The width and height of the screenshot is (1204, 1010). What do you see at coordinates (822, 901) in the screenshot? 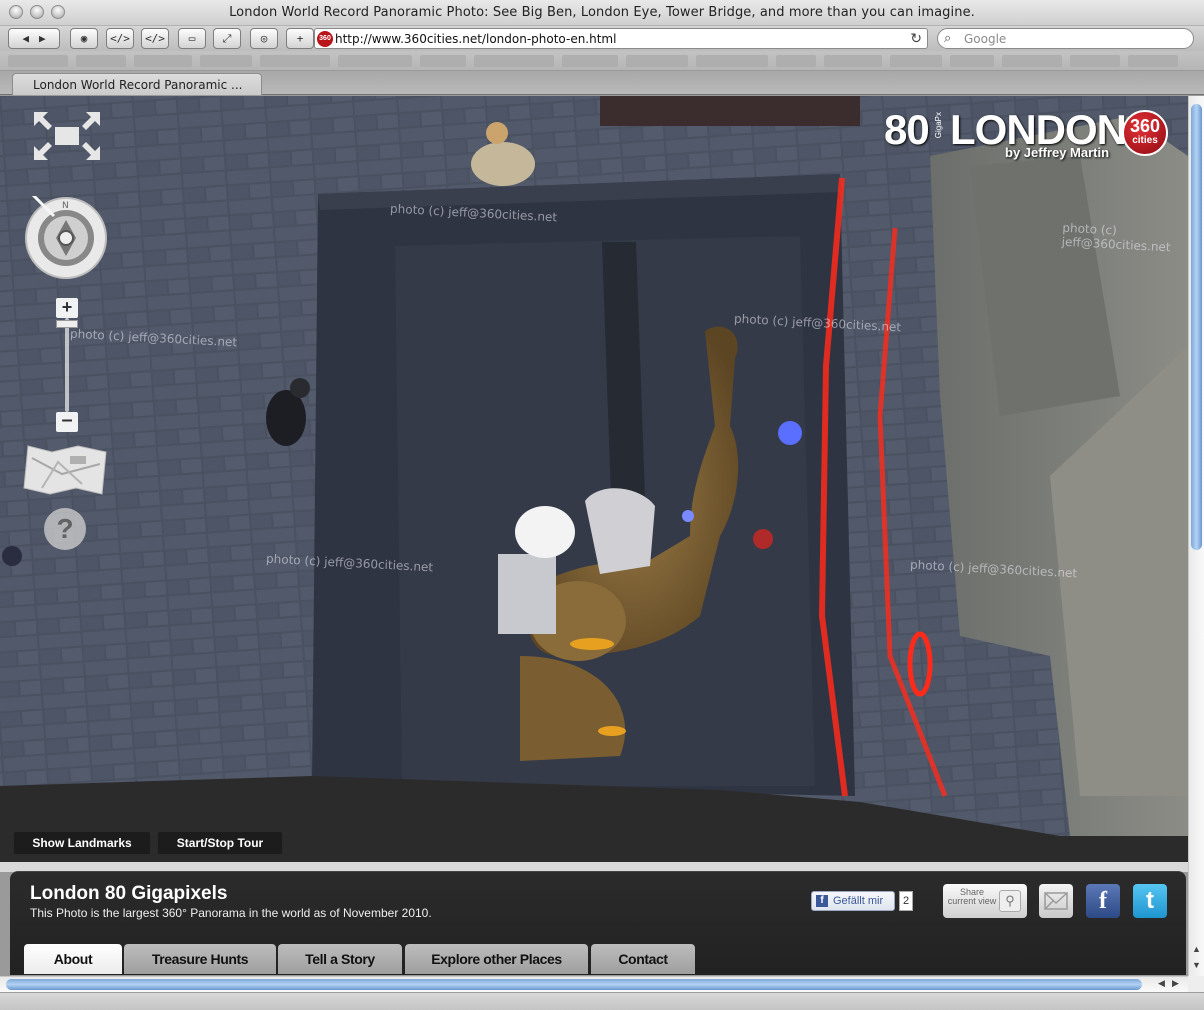
I see `facebook-icon: f` at bounding box center [822, 901].